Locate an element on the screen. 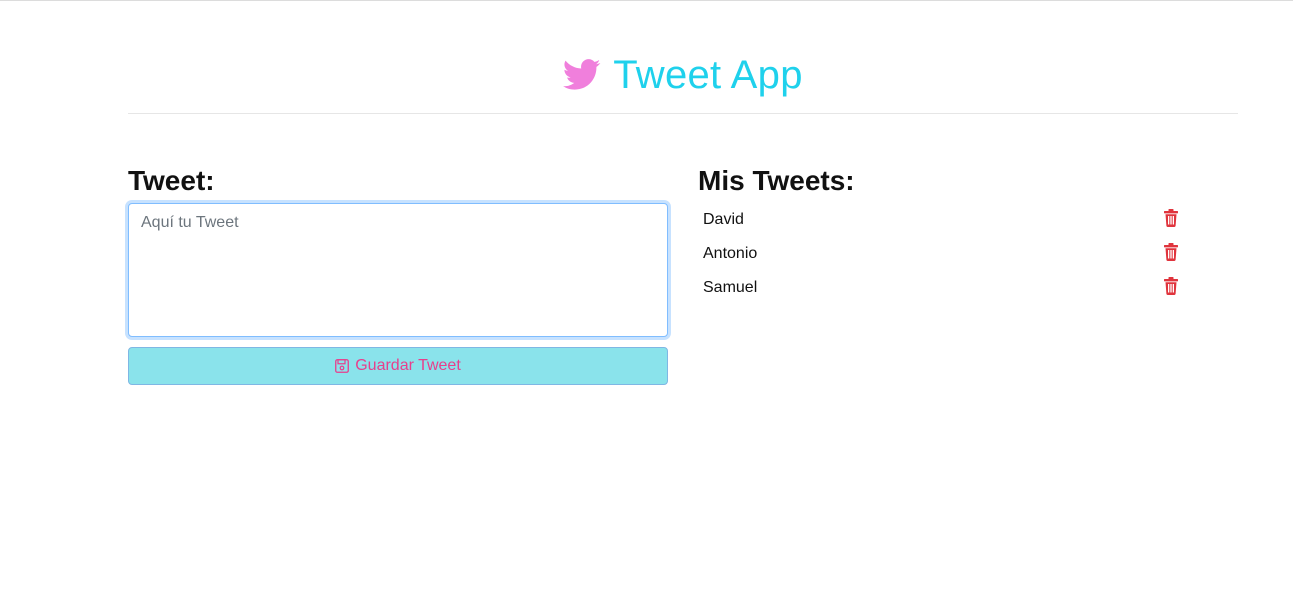 The image size is (1293, 591). tweet-item: Antonio is located at coordinates (968, 254).